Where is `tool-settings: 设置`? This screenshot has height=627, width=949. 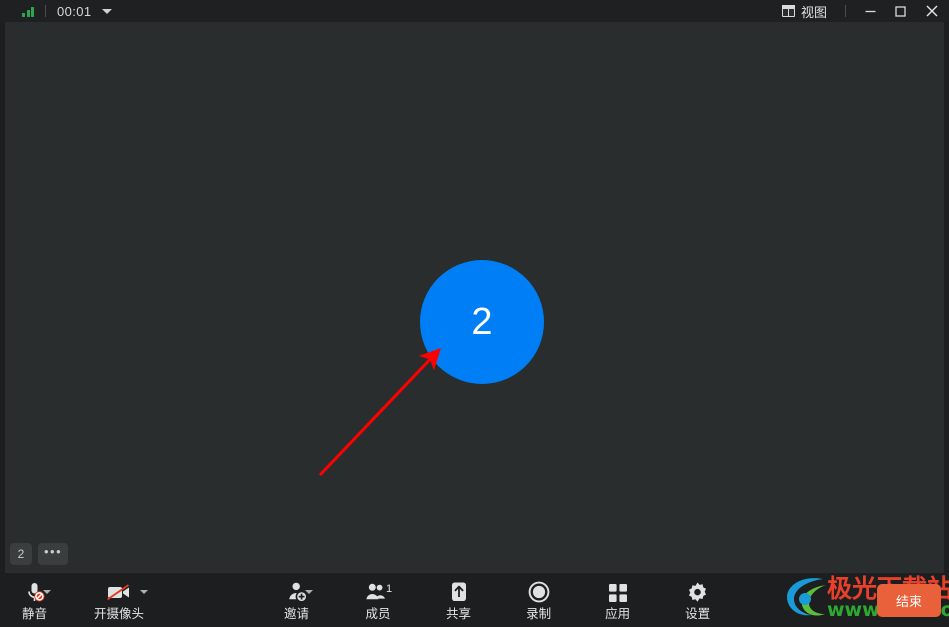 tool-settings: 设置 is located at coordinates (697, 600).